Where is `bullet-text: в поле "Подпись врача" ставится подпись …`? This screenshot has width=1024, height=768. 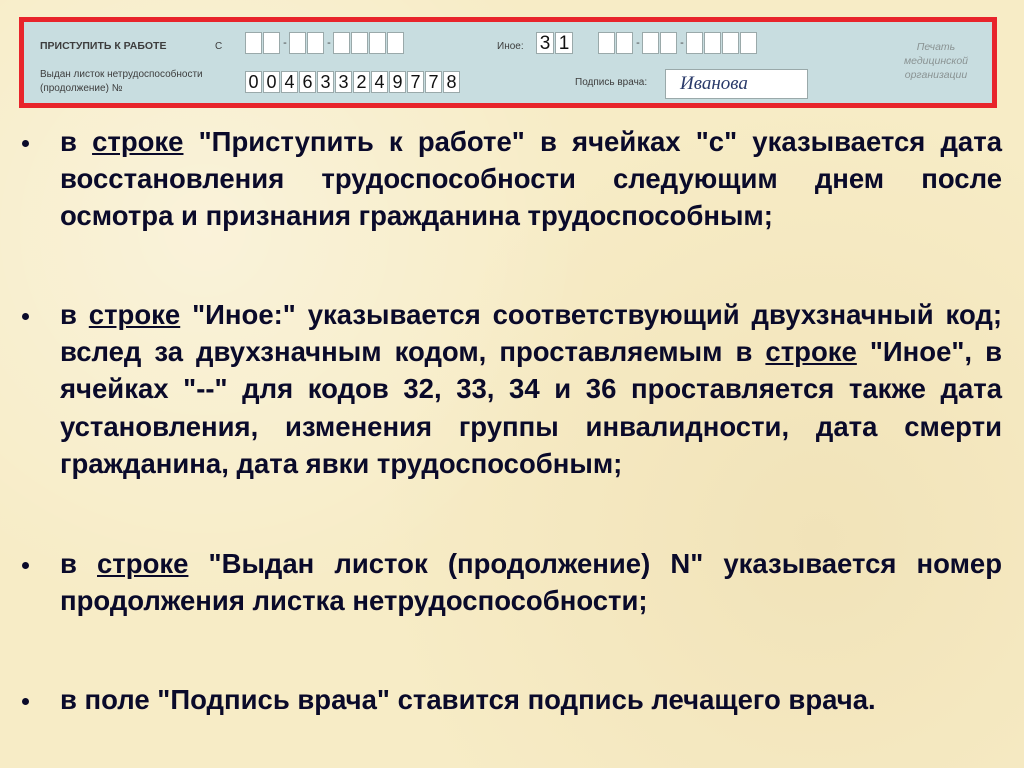 bullet-text: в поле "Подпись врача" ставится подпись … is located at coordinates (468, 699).